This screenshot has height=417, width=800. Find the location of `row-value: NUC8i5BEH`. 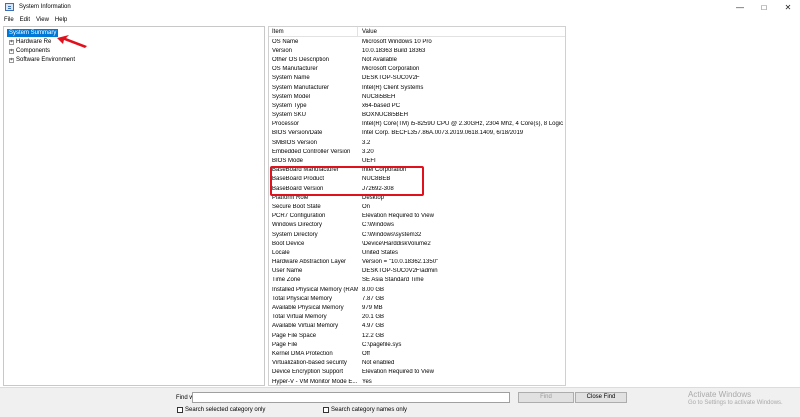

row-value: NUC8i5BEH is located at coordinates (379, 96).